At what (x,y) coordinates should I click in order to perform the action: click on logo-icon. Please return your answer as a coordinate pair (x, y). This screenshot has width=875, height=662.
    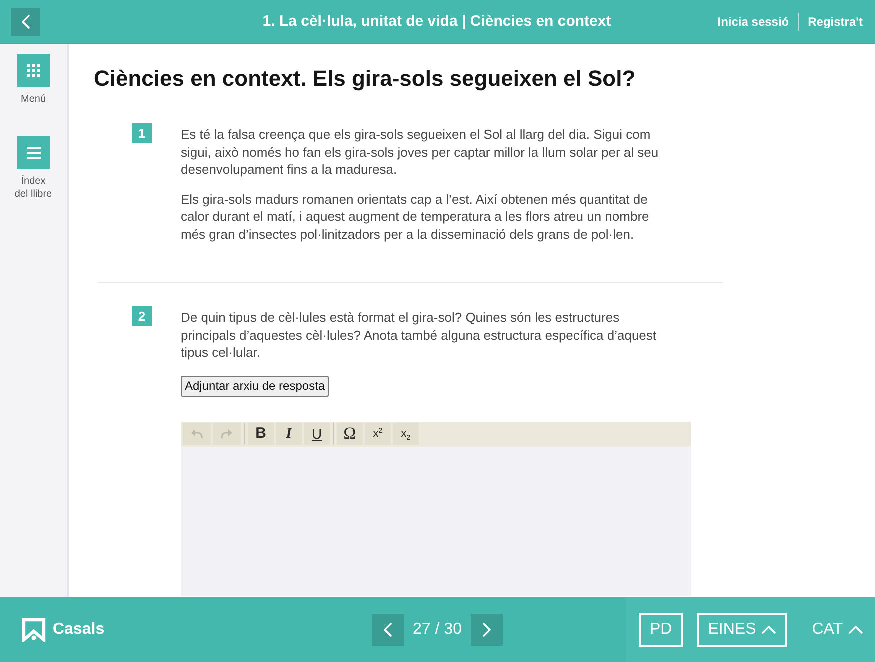
    Looking at the image, I should click on (34, 630).